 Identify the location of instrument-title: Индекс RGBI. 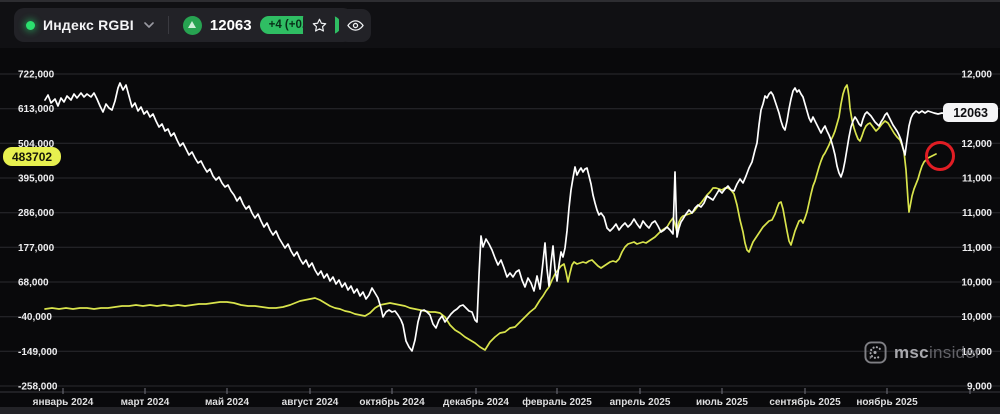
(88, 25).